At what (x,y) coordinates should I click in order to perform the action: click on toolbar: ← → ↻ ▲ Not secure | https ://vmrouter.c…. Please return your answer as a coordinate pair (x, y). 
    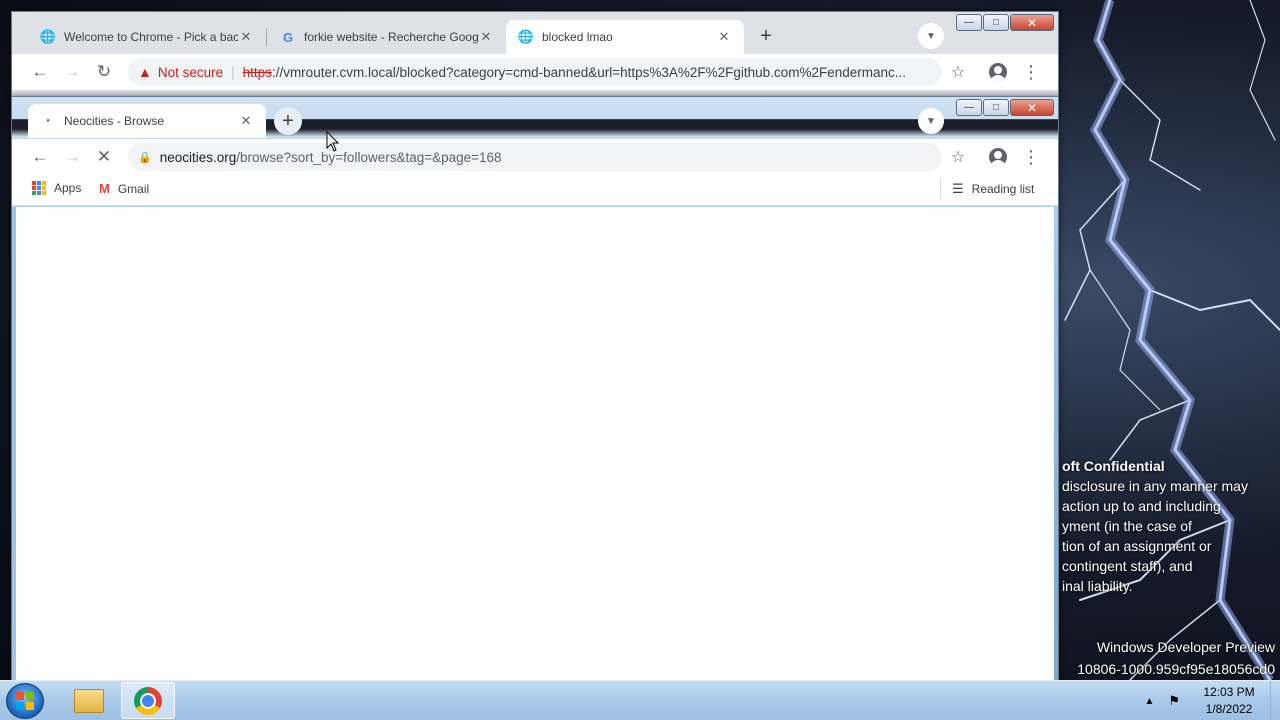
    Looking at the image, I should click on (535, 72).